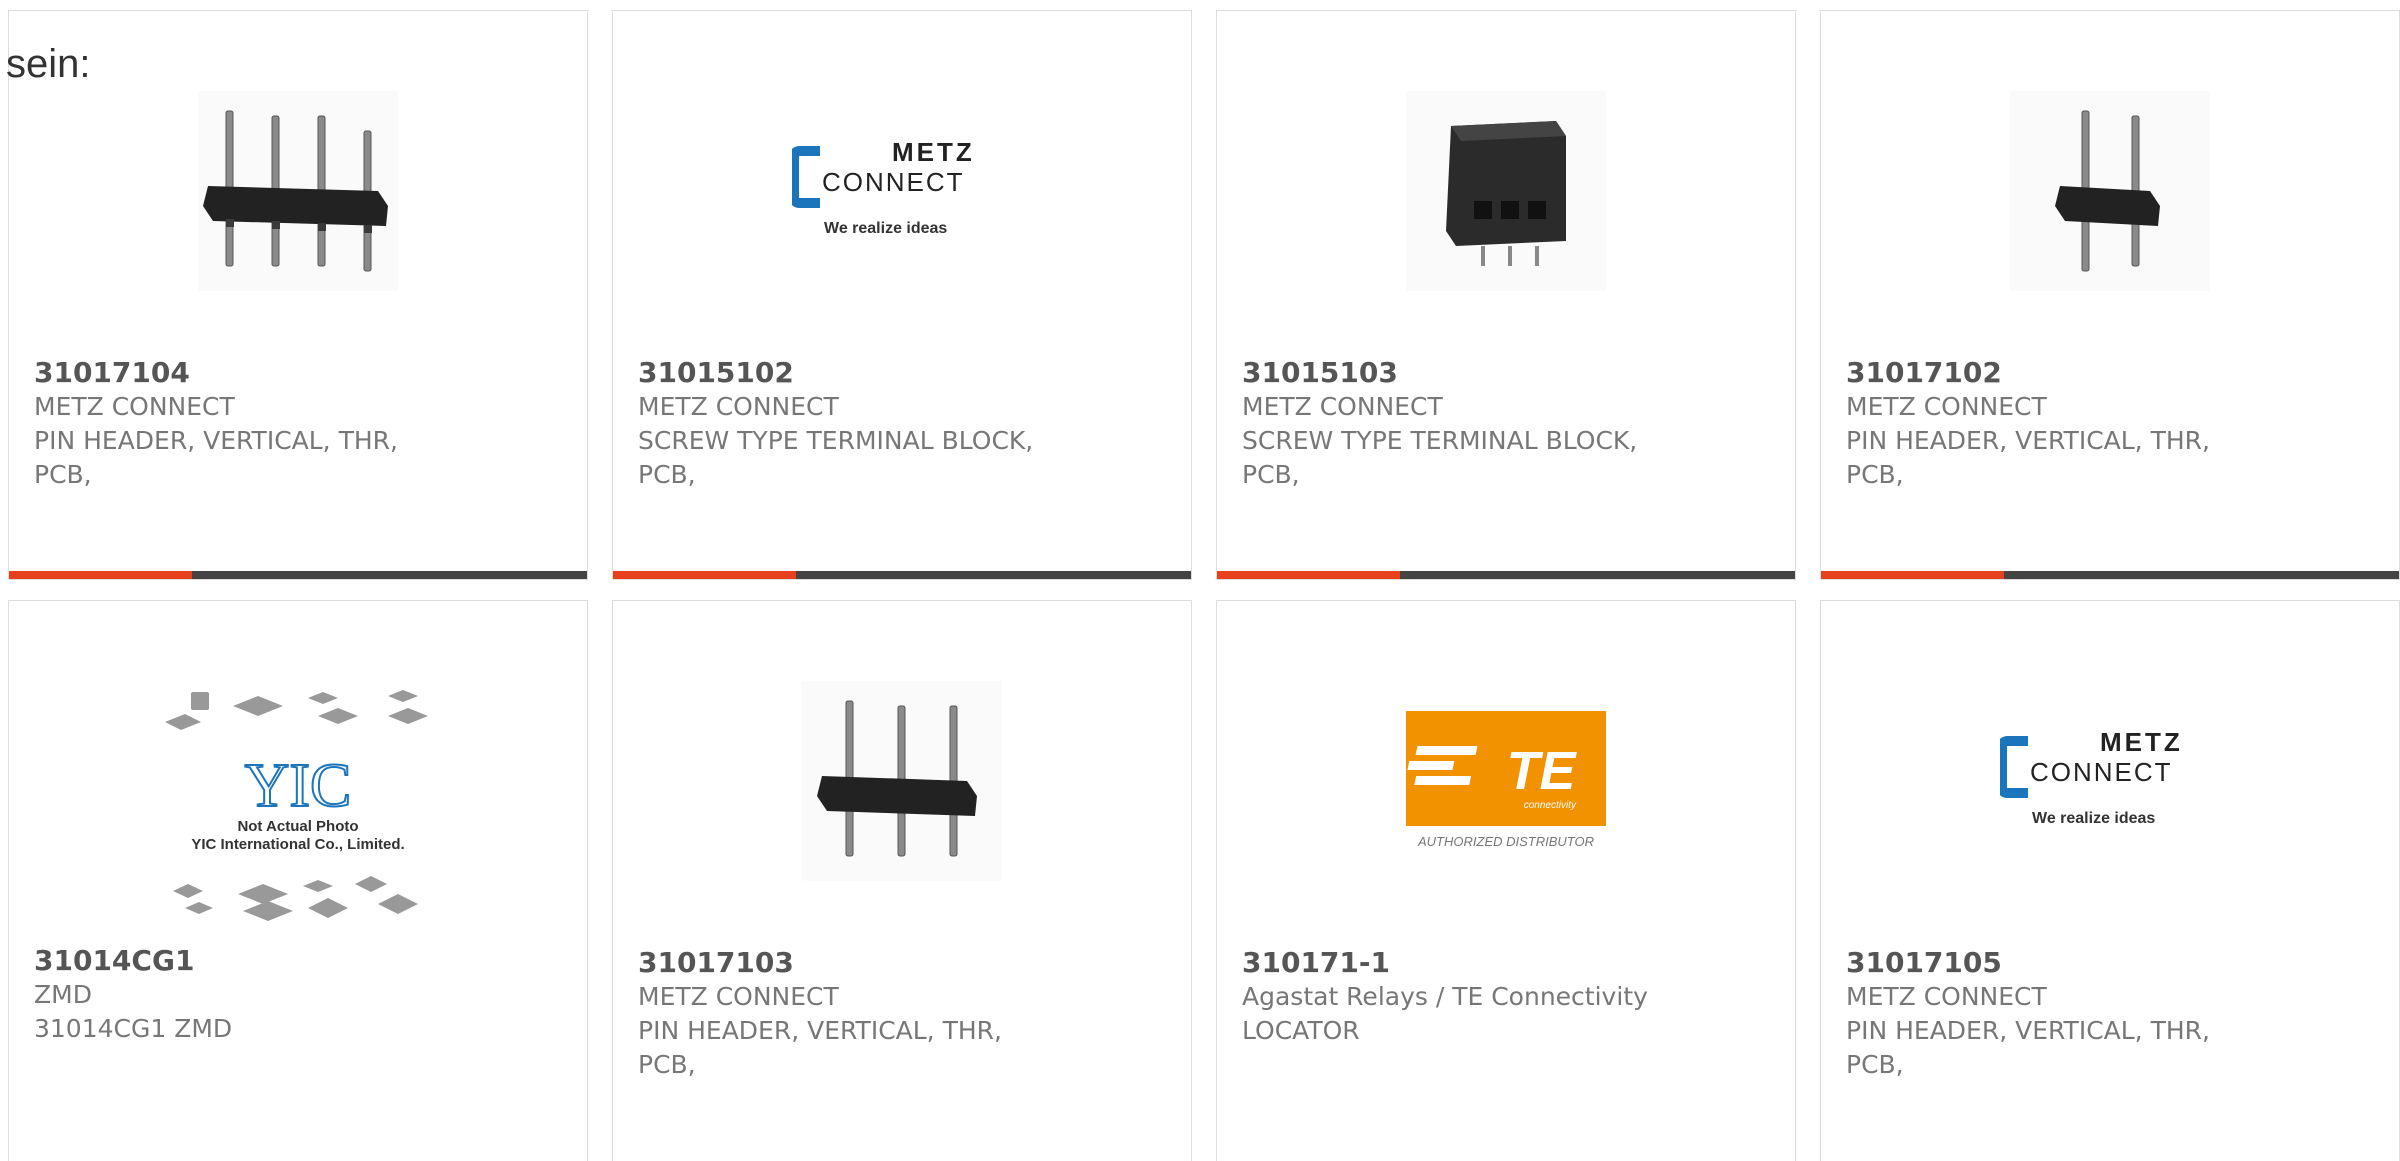 This screenshot has height=1161, width=2400. Describe the element at coordinates (904, 963) in the screenshot. I see `part-number: 31017103` at that location.